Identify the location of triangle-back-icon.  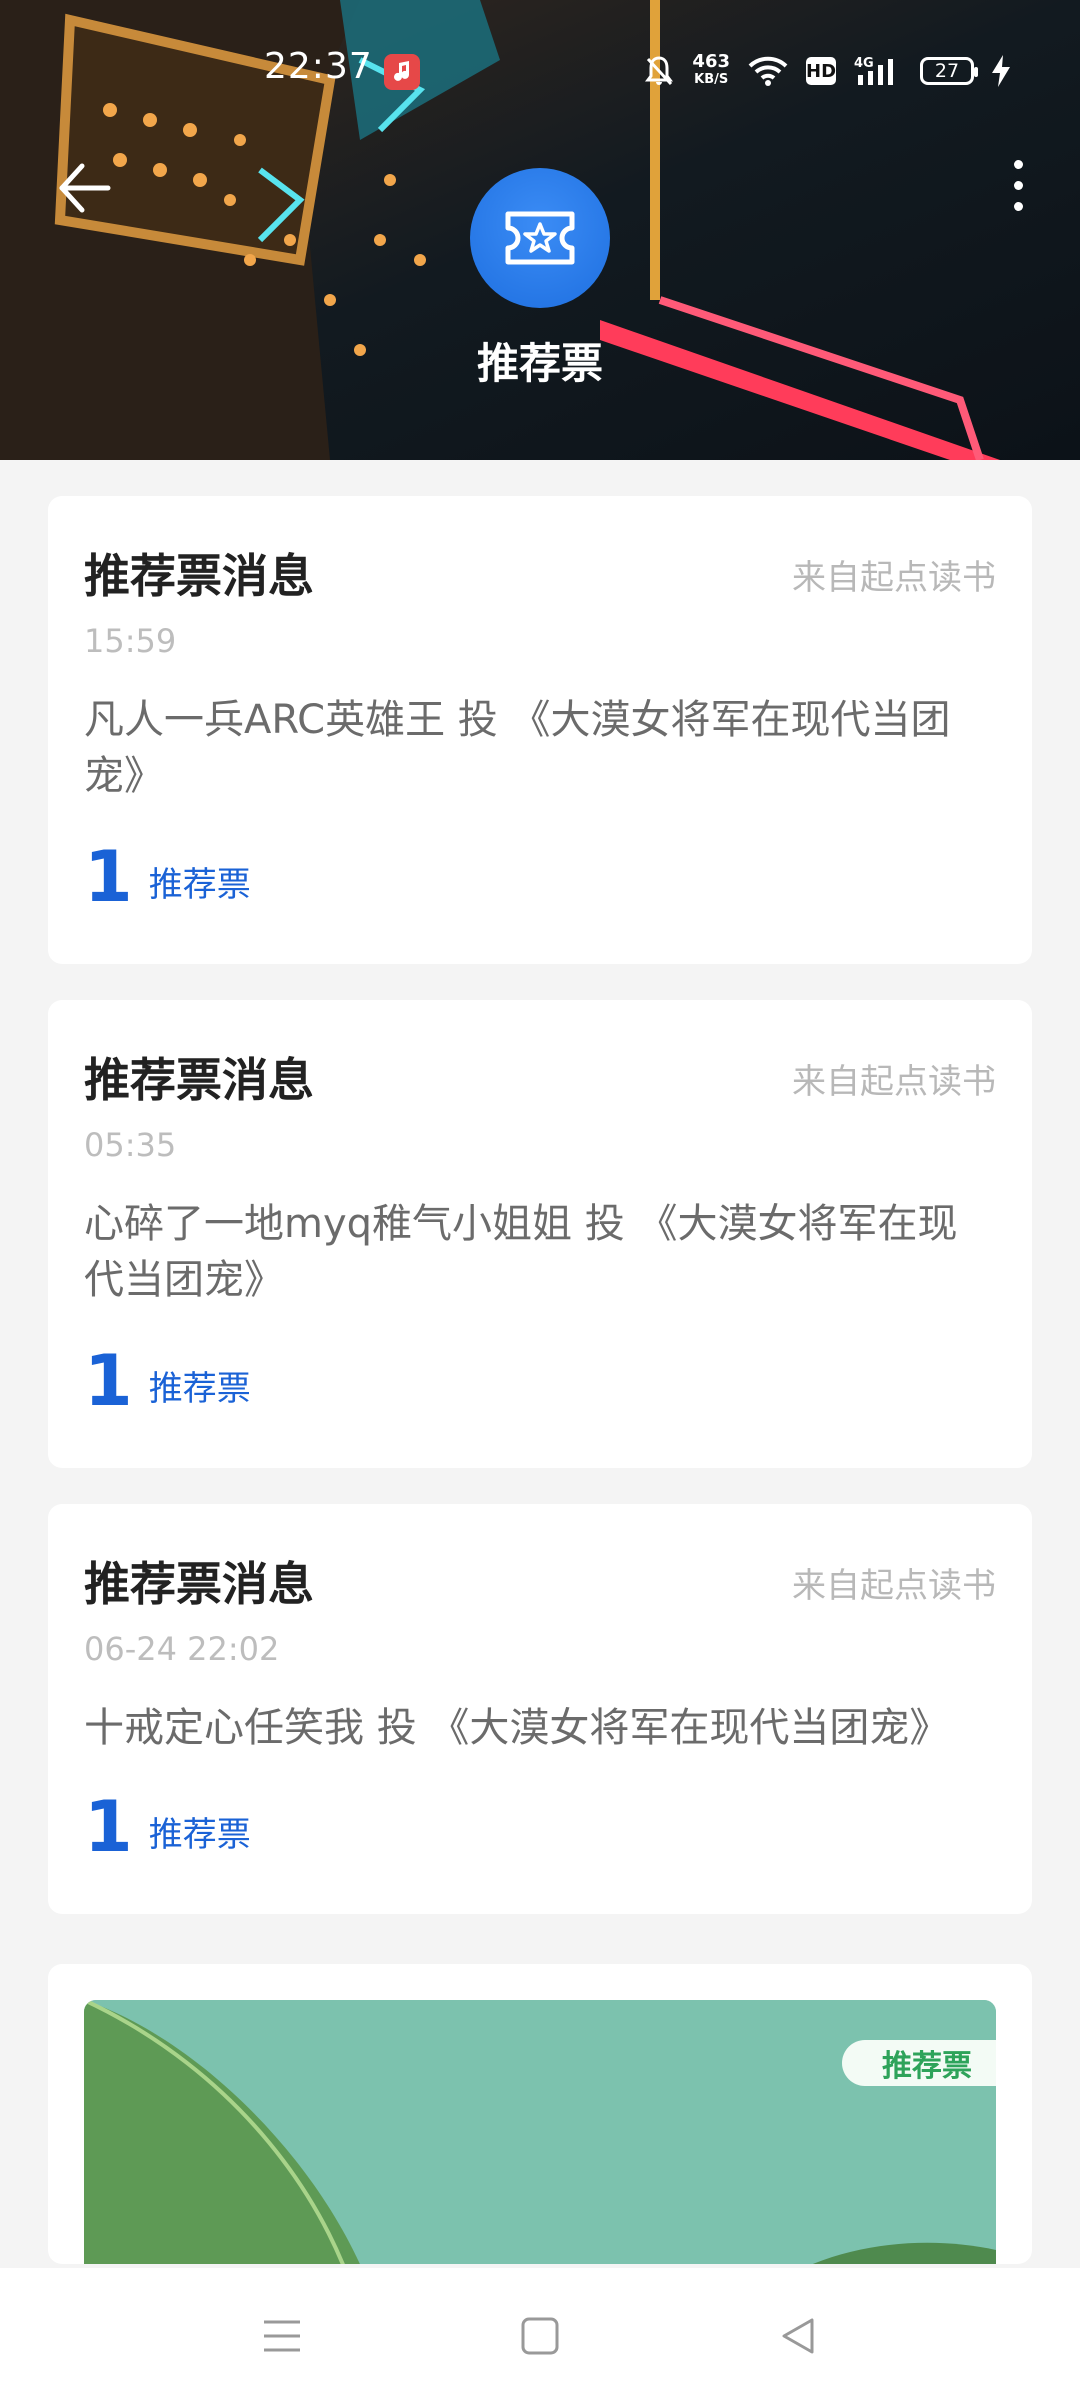
(798, 2336).